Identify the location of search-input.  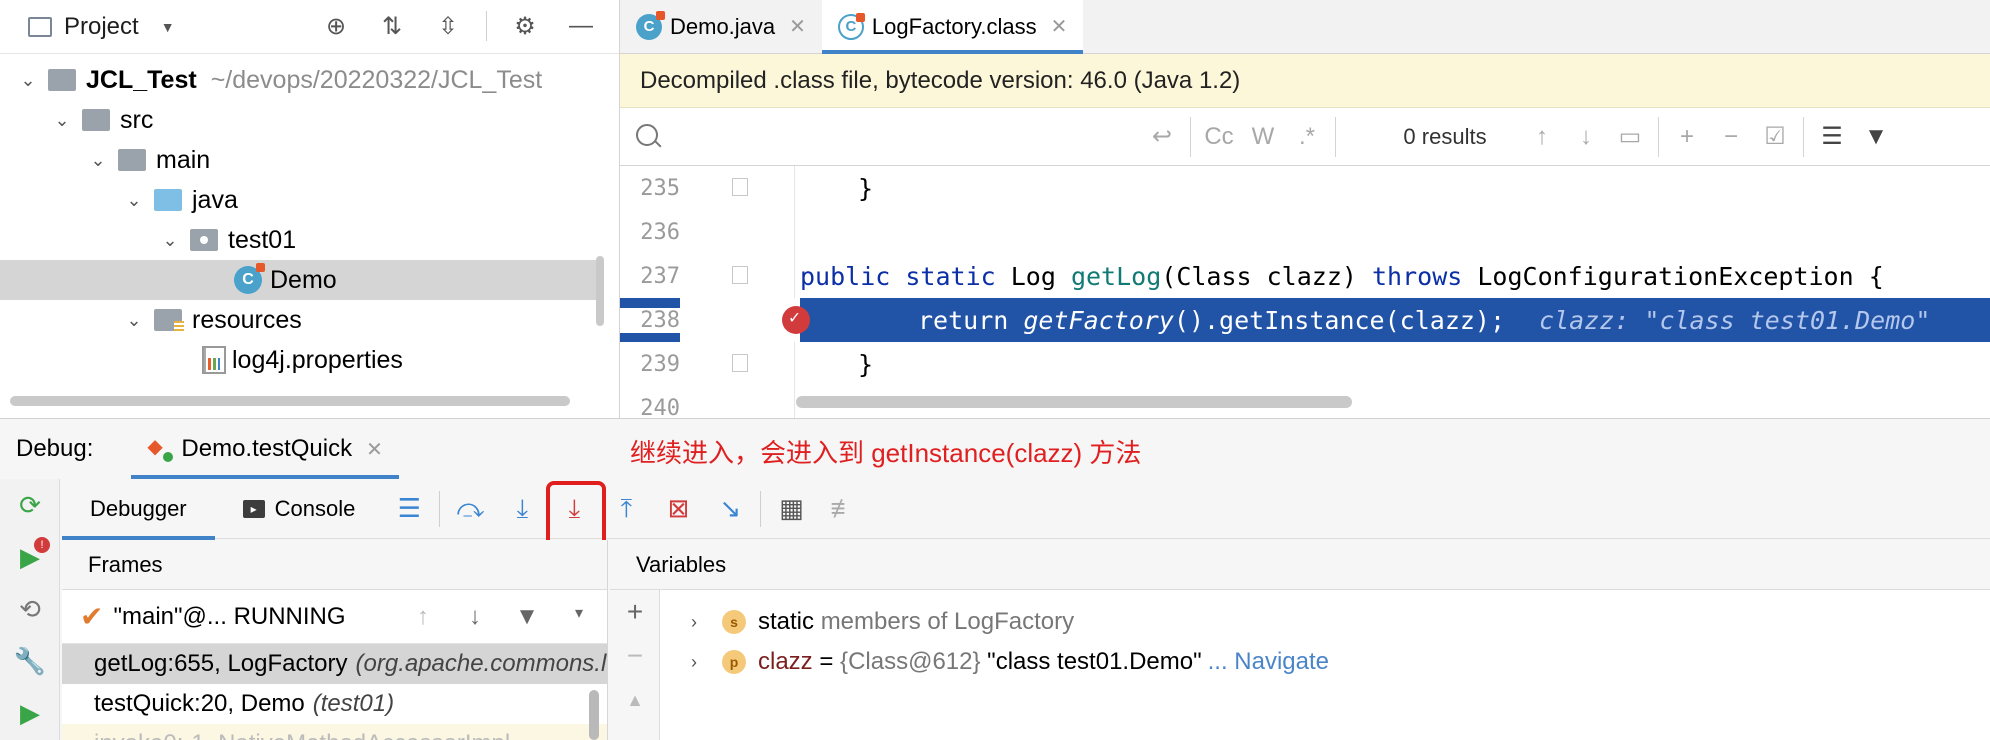
(880, 136).